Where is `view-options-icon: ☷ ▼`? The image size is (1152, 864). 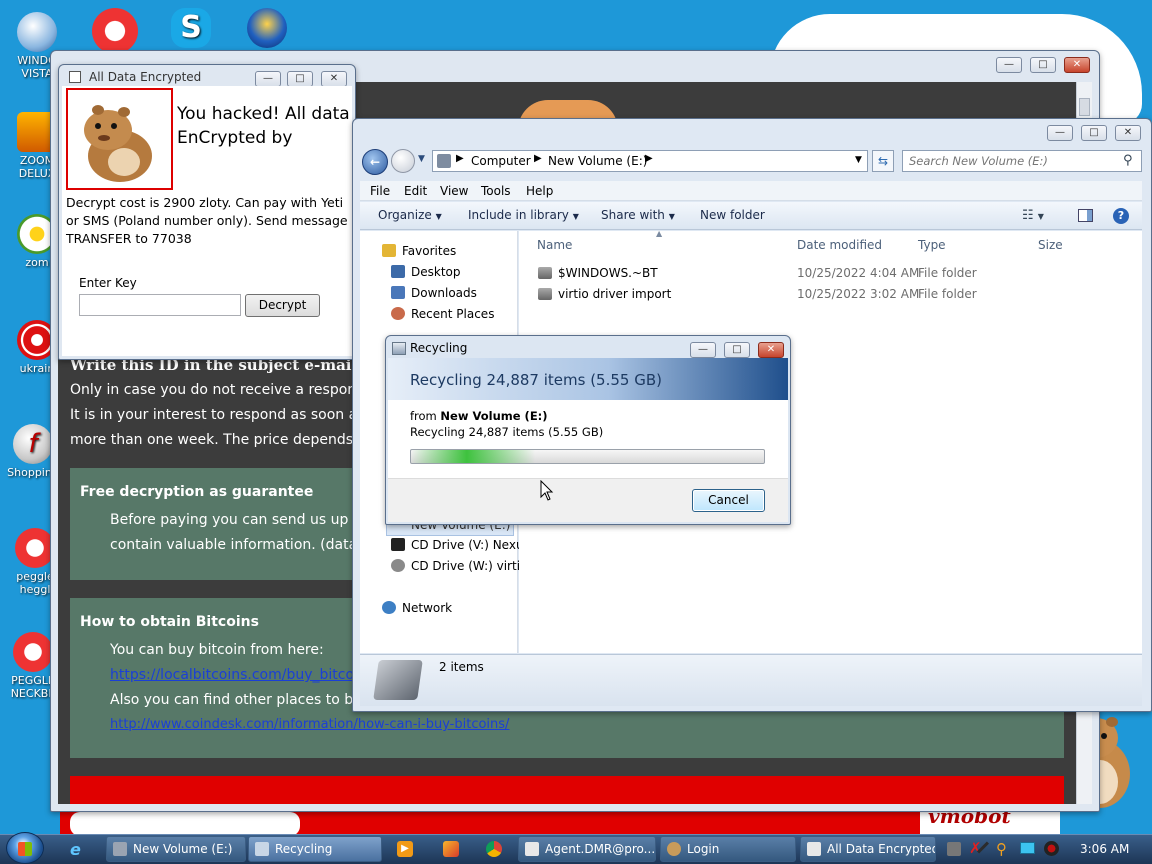 view-options-icon: ☷ ▼ is located at coordinates (1033, 215).